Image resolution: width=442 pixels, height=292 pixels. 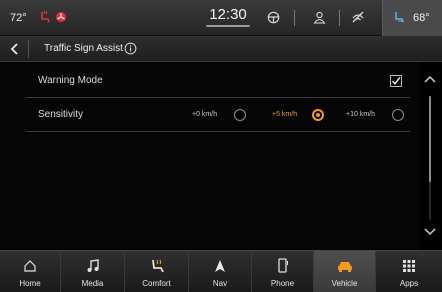 I want to click on fan-icon, so click(x=61, y=17).